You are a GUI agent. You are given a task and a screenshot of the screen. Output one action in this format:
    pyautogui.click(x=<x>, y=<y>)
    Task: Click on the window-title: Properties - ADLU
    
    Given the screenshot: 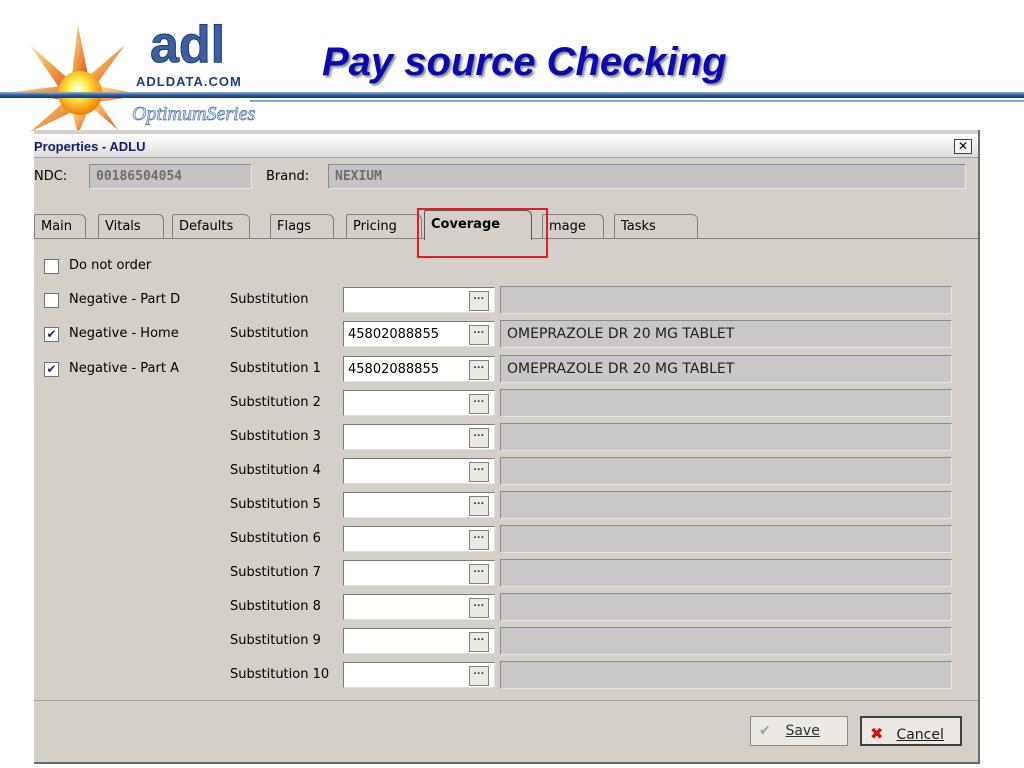 What is the action you would take?
    pyautogui.click(x=90, y=146)
    